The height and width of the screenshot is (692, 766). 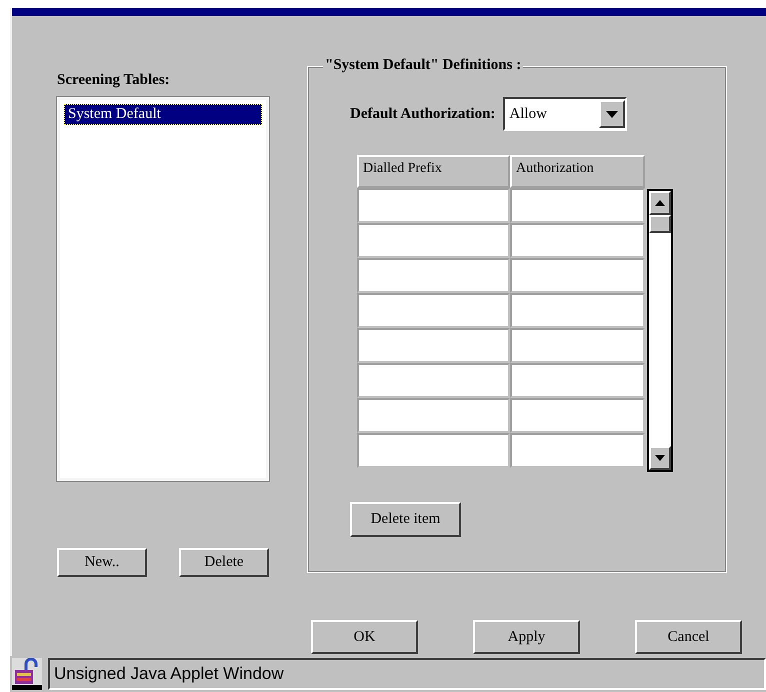 What do you see at coordinates (612, 114) in the screenshot?
I see `dropdown-arrow-icon` at bounding box center [612, 114].